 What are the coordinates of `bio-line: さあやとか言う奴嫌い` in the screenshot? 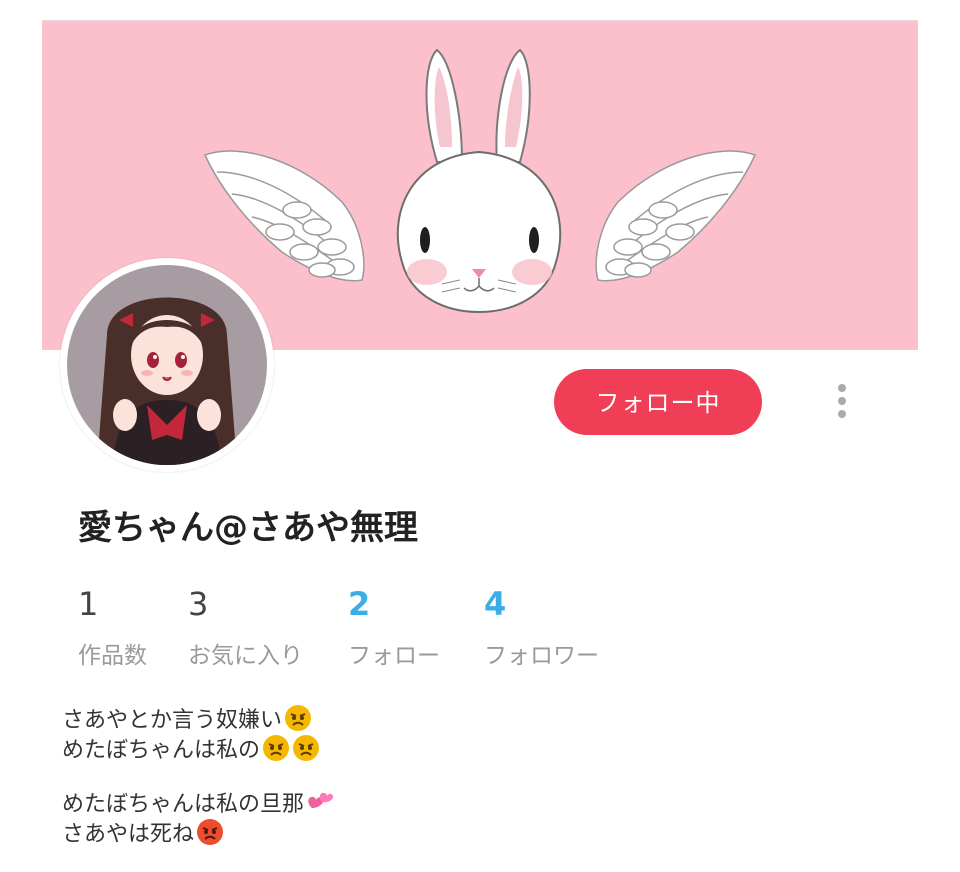 It's located at (199, 719).